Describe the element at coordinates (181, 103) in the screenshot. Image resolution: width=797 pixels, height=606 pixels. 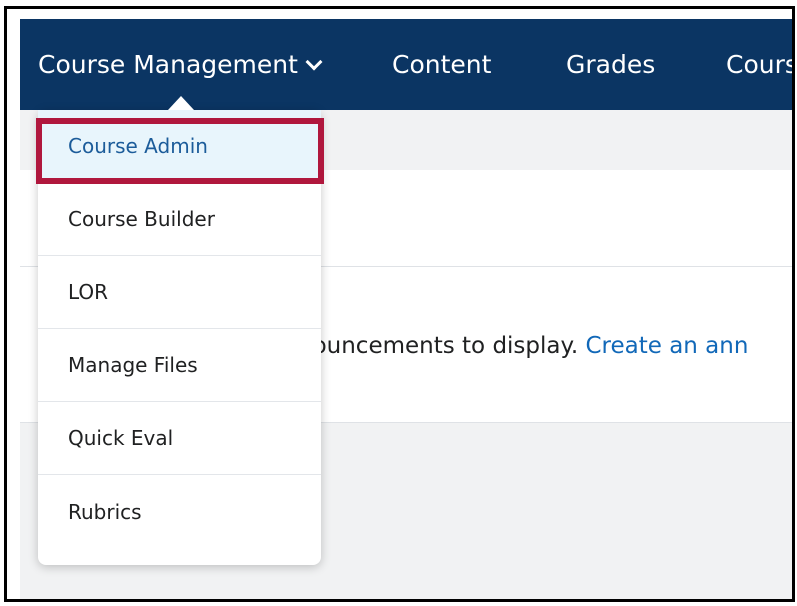
I see `dropdown-caret` at that location.